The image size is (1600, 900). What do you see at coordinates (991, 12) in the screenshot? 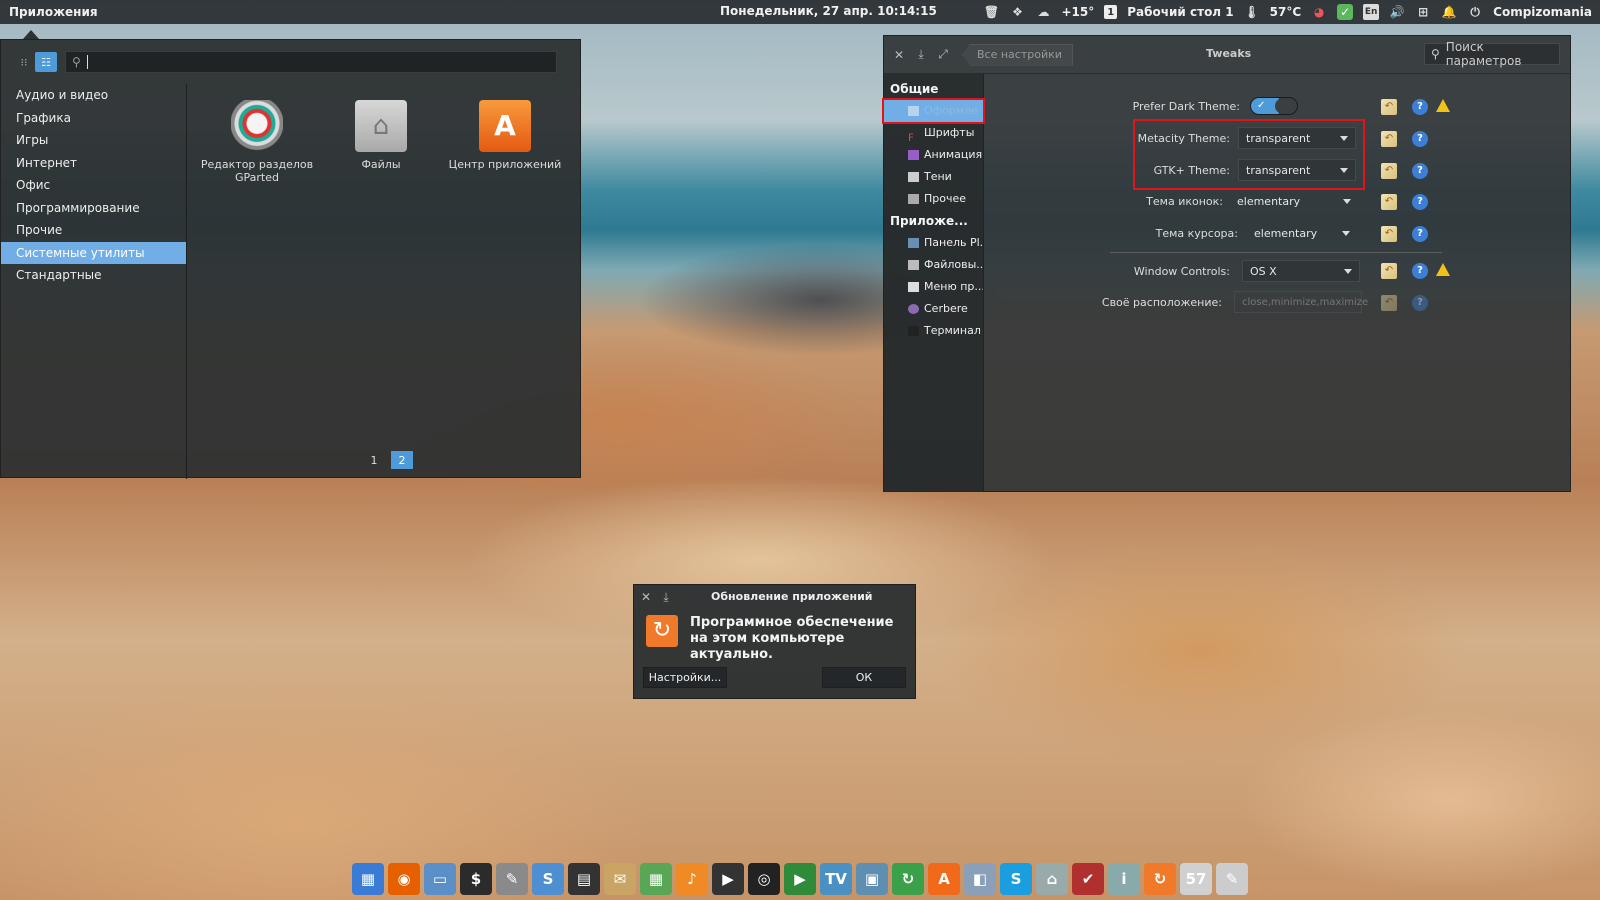
I see `trash-icon: 🗑` at bounding box center [991, 12].